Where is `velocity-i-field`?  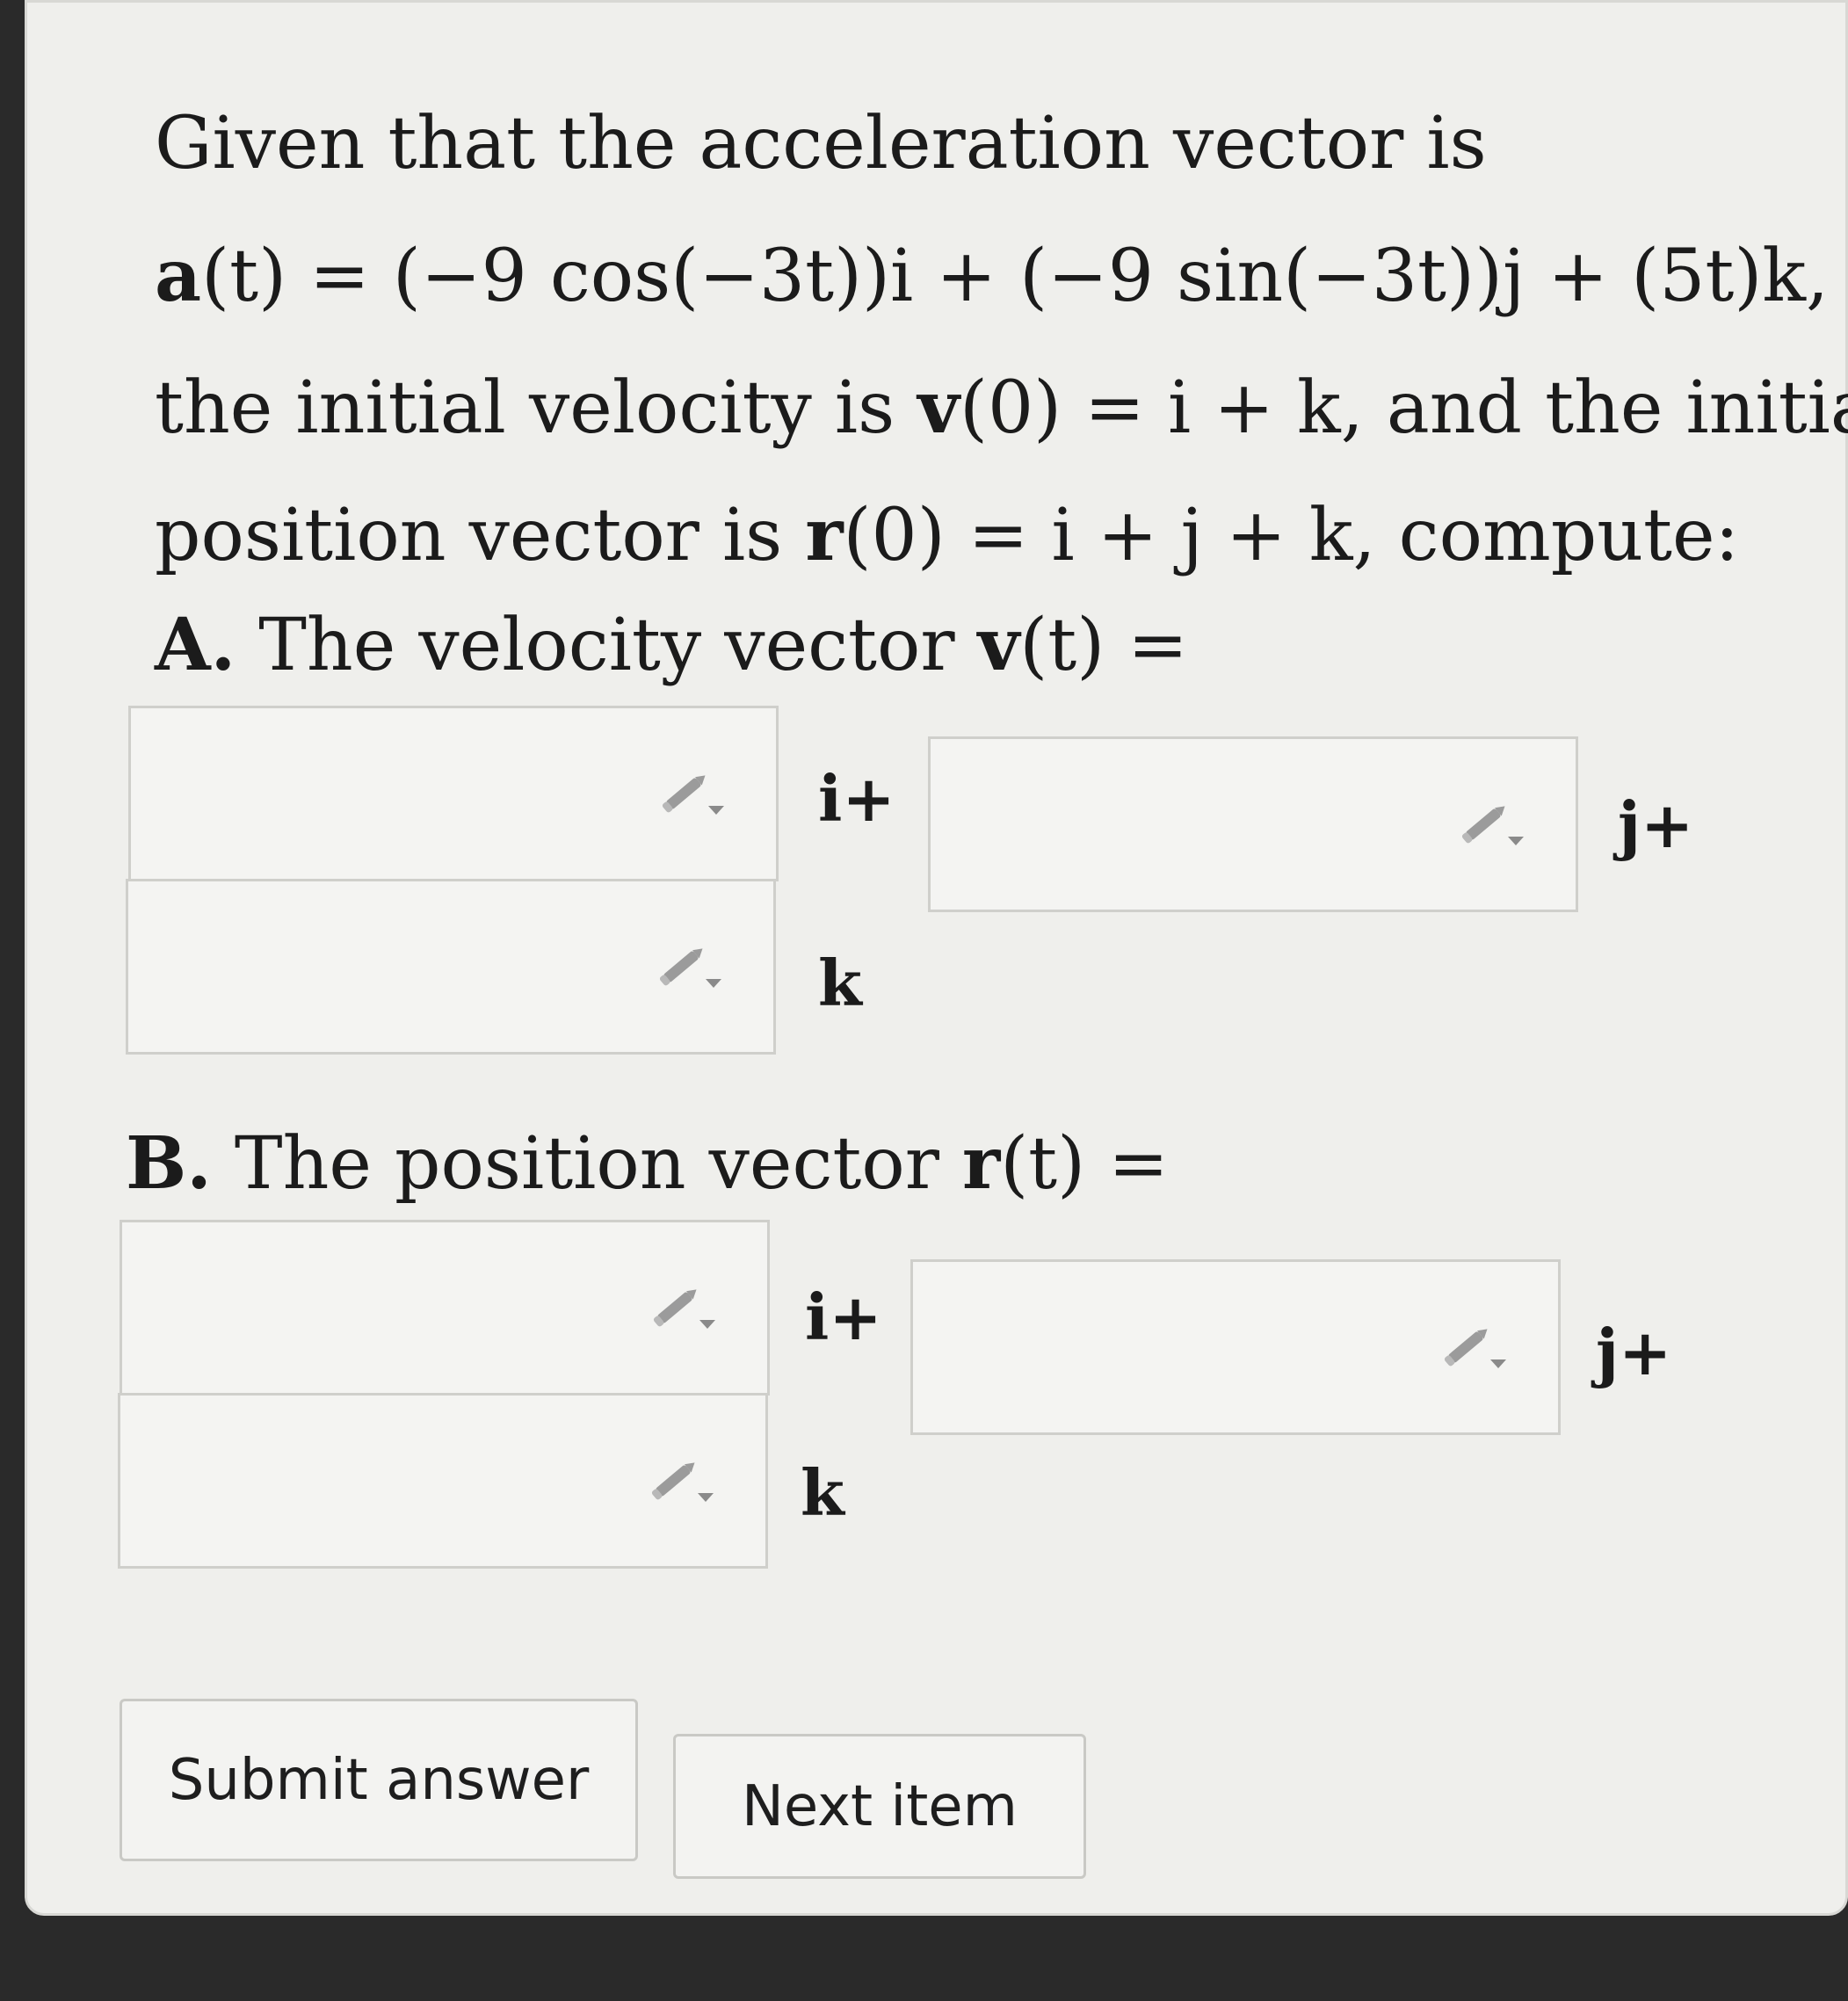 velocity-i-field is located at coordinates (453, 793).